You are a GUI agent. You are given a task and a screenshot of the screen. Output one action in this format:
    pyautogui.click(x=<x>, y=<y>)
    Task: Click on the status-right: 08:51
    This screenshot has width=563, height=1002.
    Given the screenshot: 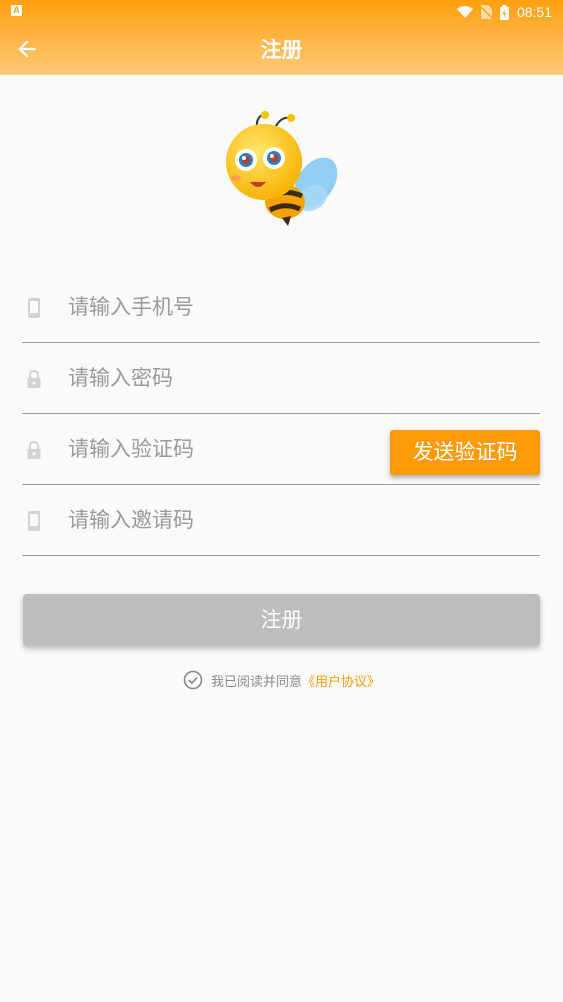 What is the action you would take?
    pyautogui.click(x=504, y=12)
    